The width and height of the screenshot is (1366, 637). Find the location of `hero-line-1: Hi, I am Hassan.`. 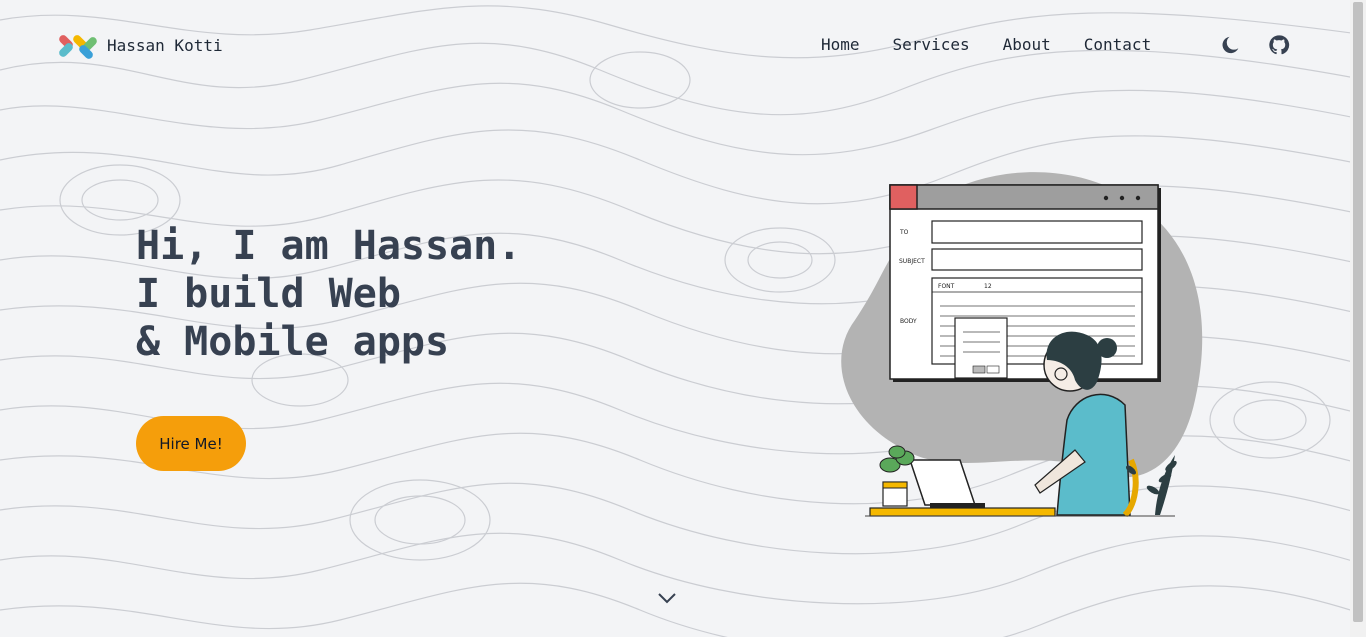

hero-line-1: Hi, I am Hassan. is located at coordinates (329, 246).